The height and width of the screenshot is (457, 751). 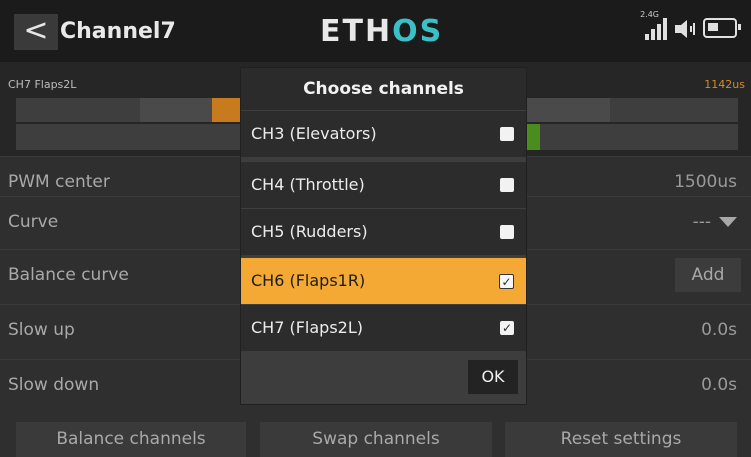 What do you see at coordinates (41, 330) in the screenshot?
I see `row-label: Slow up` at bounding box center [41, 330].